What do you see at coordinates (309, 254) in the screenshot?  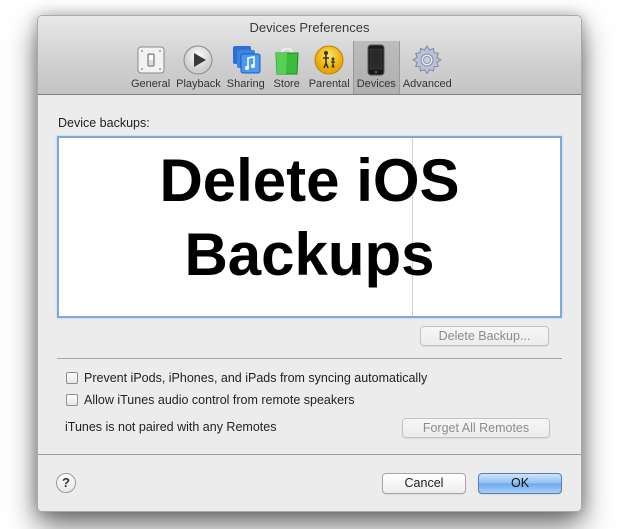 I see `overlay-line-2: Backups` at bounding box center [309, 254].